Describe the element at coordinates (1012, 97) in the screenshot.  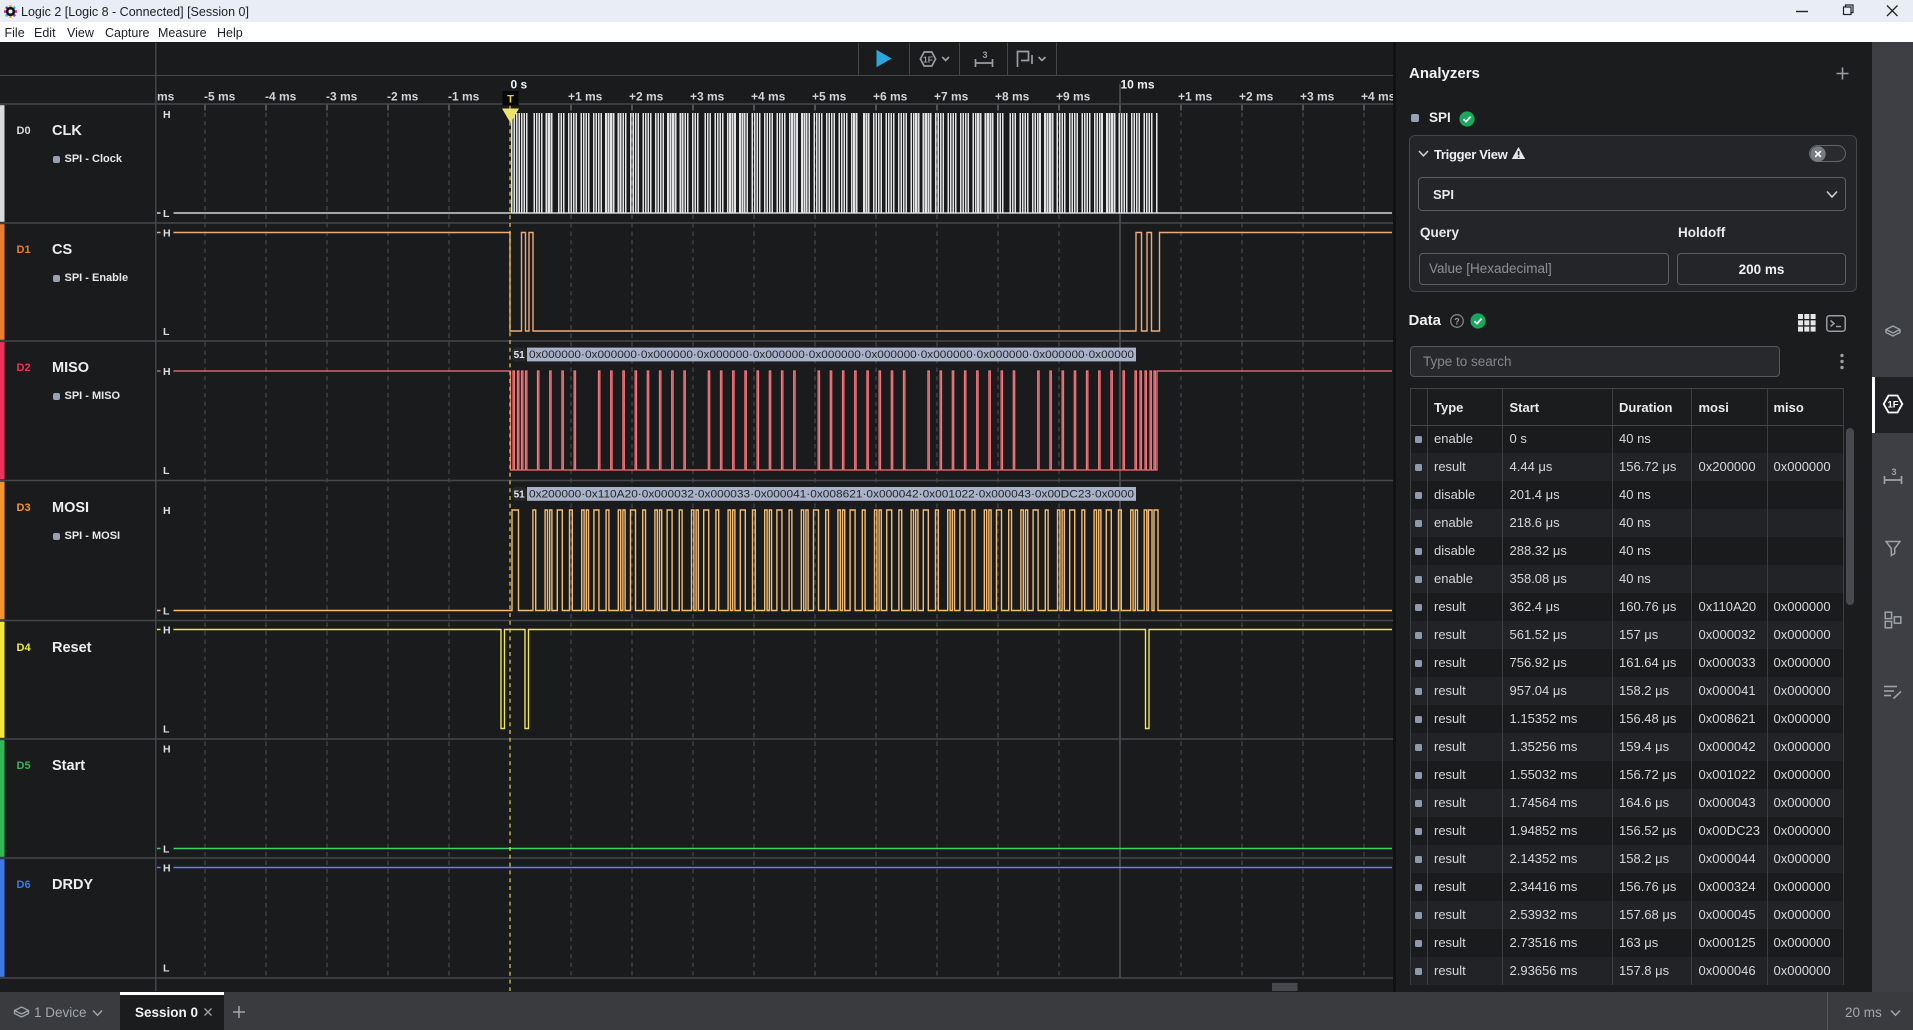
I see `svg-text: +8 ms` at that location.